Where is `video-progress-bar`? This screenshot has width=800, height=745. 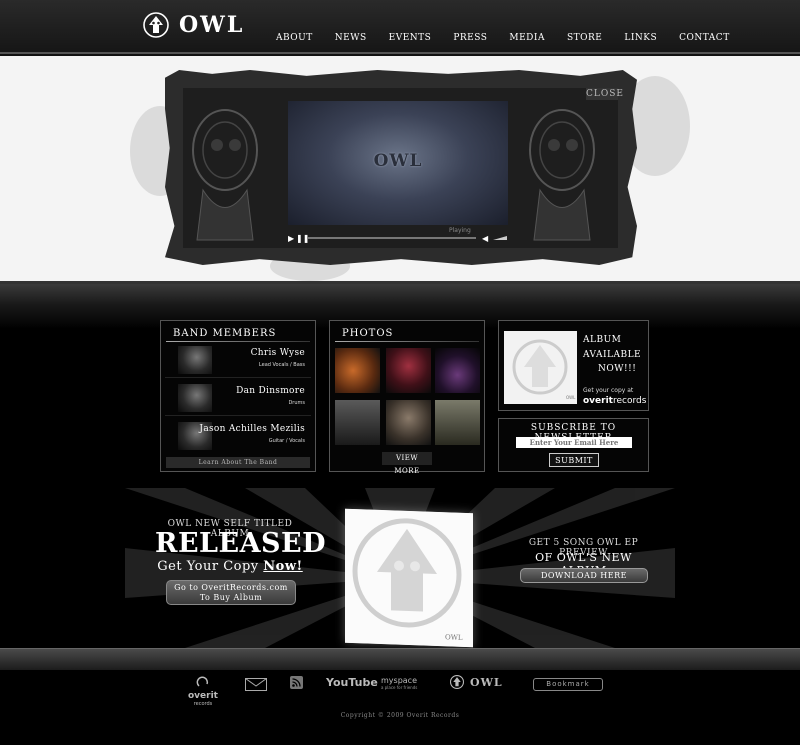 video-progress-bar is located at coordinates (392, 238).